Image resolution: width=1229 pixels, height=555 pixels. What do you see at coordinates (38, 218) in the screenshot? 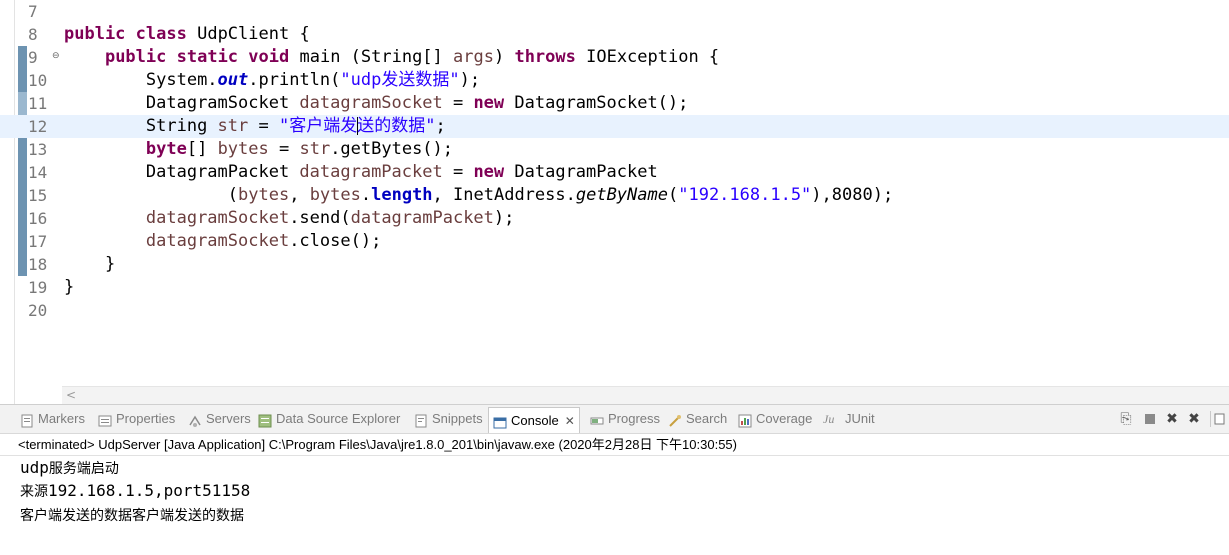
I see `line-number: 16` at bounding box center [38, 218].